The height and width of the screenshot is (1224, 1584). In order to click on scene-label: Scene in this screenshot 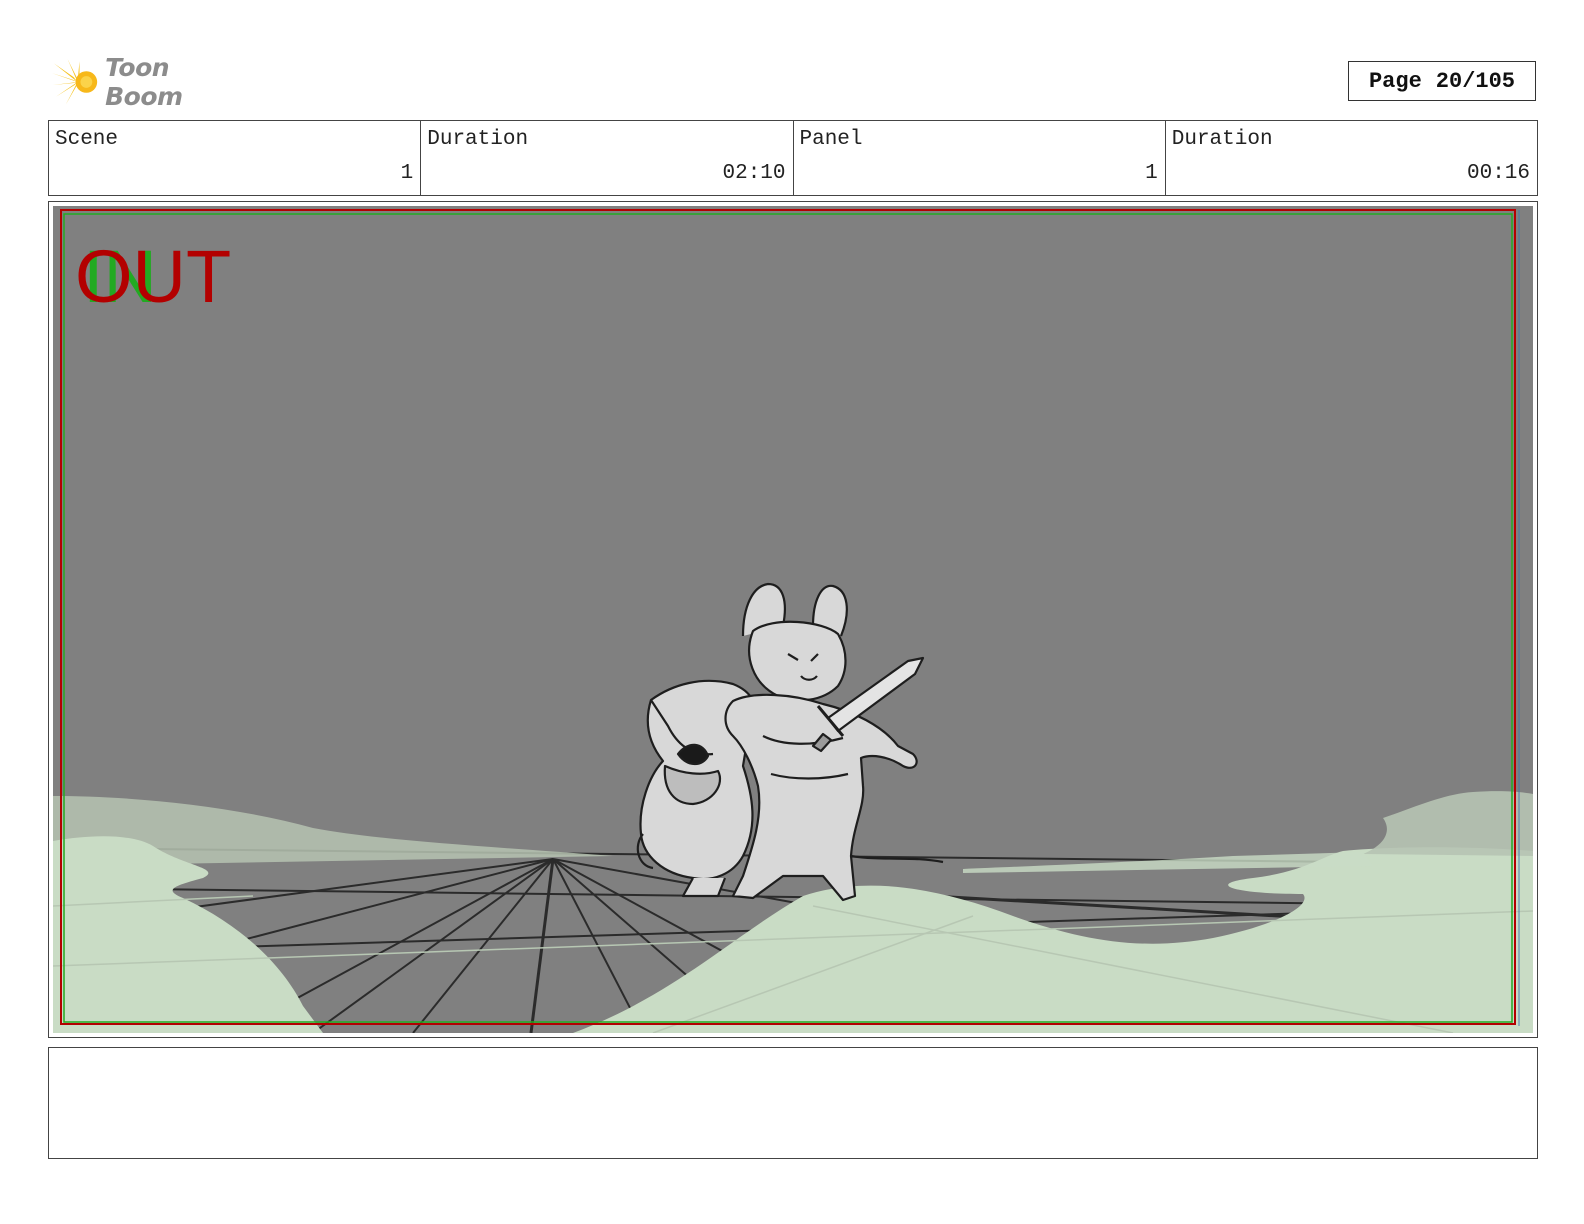, I will do `click(87, 139)`.